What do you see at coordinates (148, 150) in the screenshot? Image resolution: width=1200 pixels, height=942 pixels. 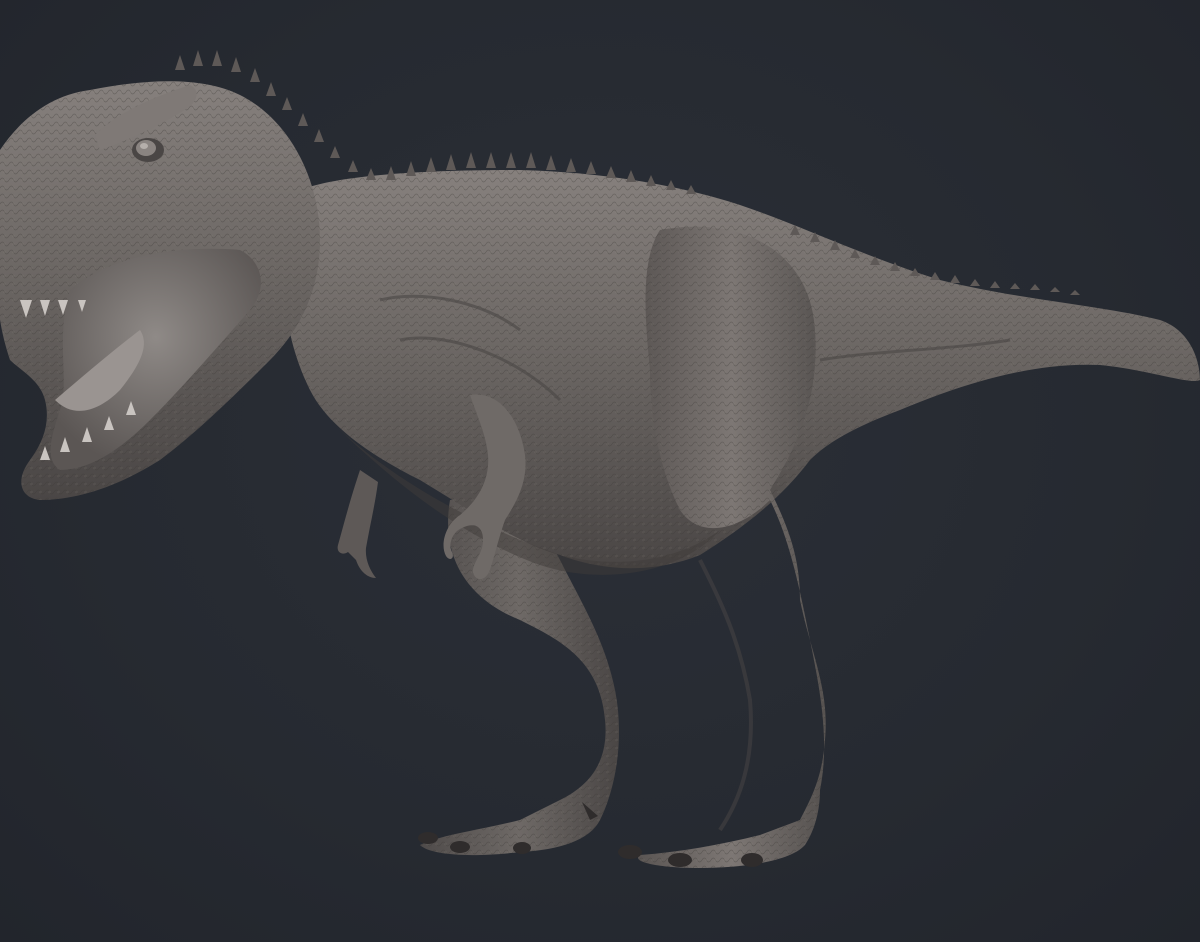 I see `eye` at bounding box center [148, 150].